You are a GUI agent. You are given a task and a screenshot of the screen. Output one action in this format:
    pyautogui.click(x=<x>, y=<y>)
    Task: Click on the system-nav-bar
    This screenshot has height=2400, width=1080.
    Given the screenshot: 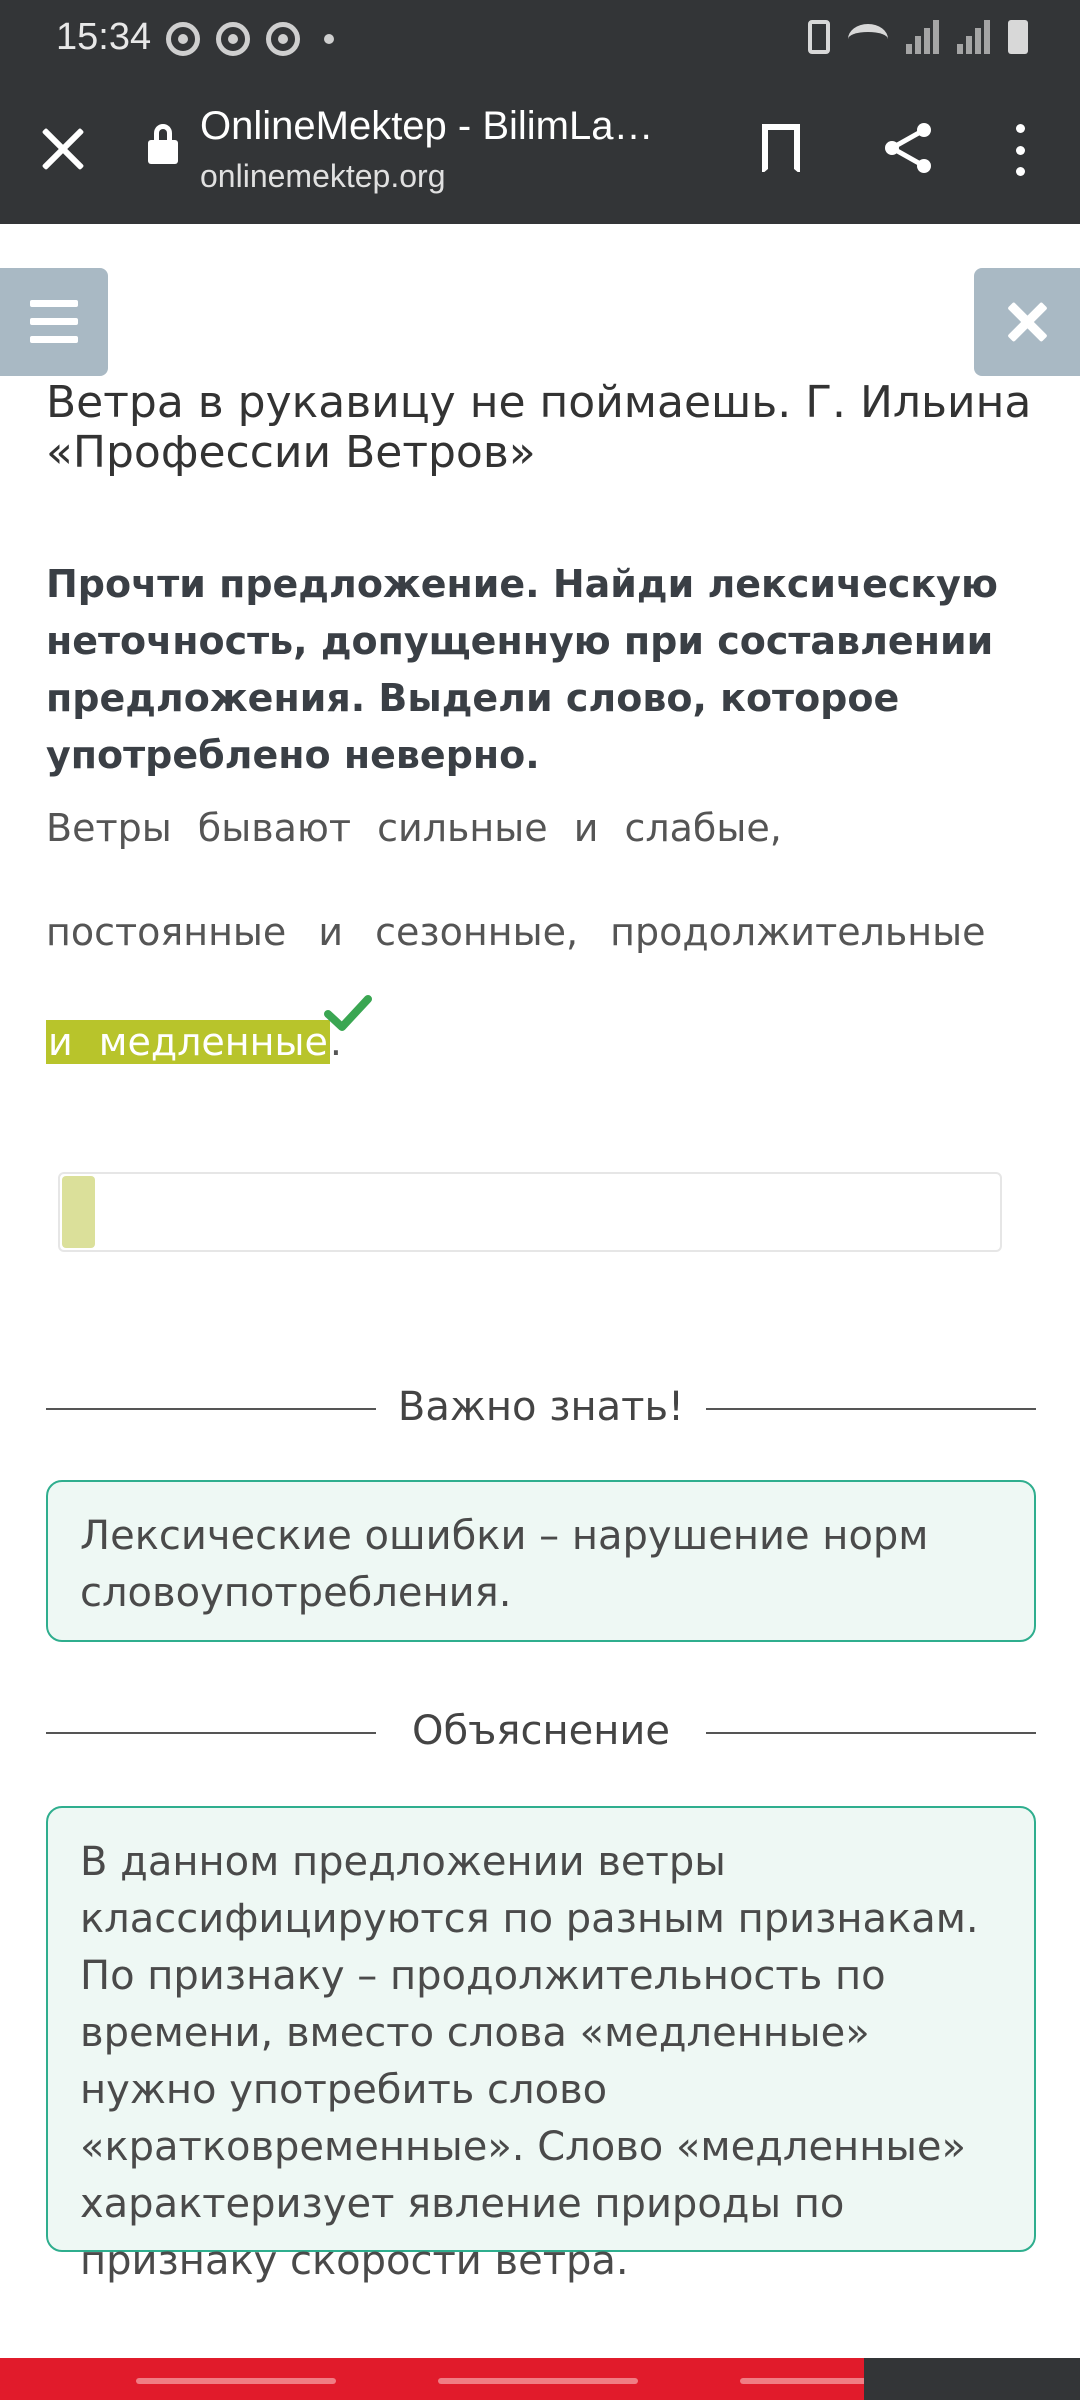 What is the action you would take?
    pyautogui.click(x=540, y=2379)
    